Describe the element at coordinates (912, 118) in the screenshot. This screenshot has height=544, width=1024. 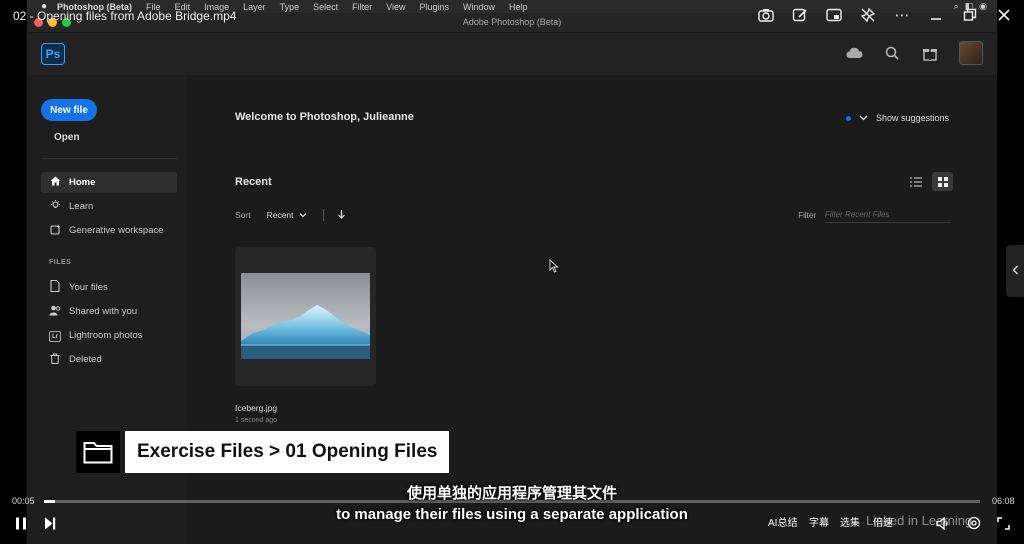
I see `show-suggestions-label: Show suggestions` at that location.